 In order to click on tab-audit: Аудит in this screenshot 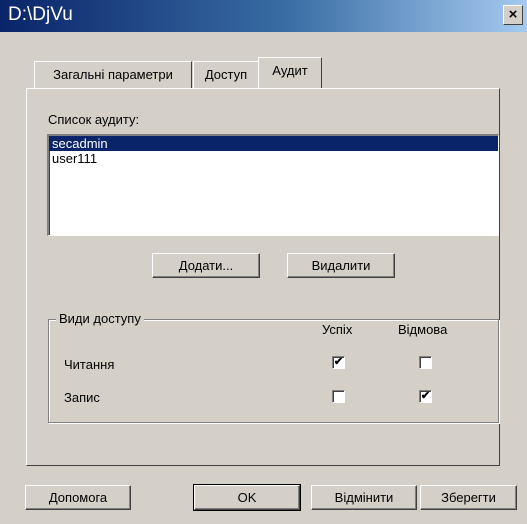, I will do `click(290, 72)`.